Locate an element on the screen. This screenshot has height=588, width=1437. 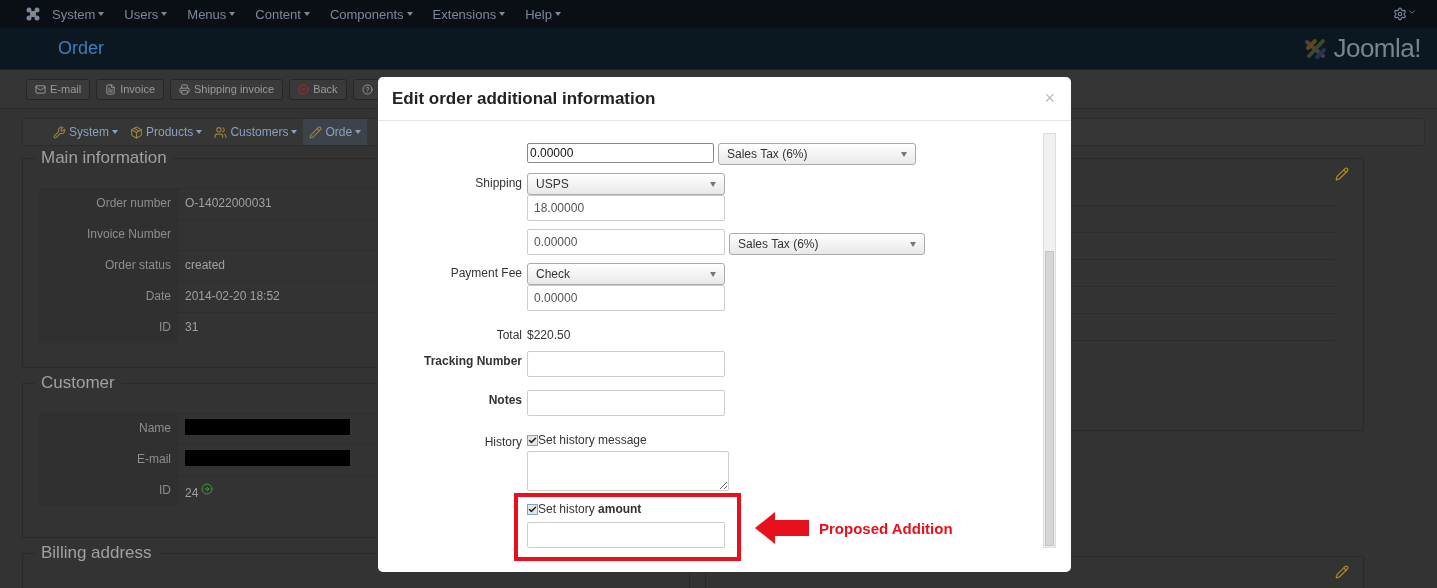
back-icon is located at coordinates (304, 89).